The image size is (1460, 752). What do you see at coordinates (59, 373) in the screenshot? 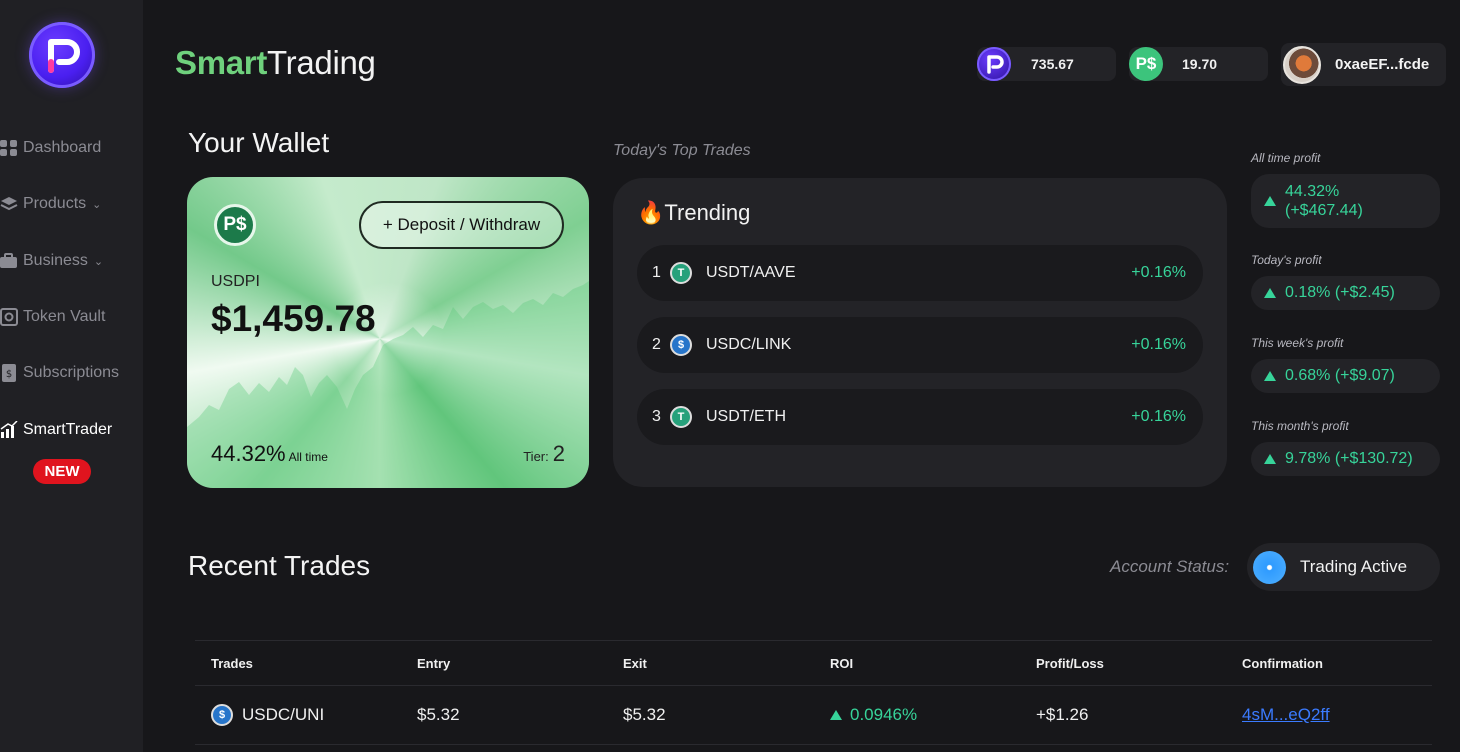
I see `sidebar-item-subscriptions: $ Subscriptions` at bounding box center [59, 373].